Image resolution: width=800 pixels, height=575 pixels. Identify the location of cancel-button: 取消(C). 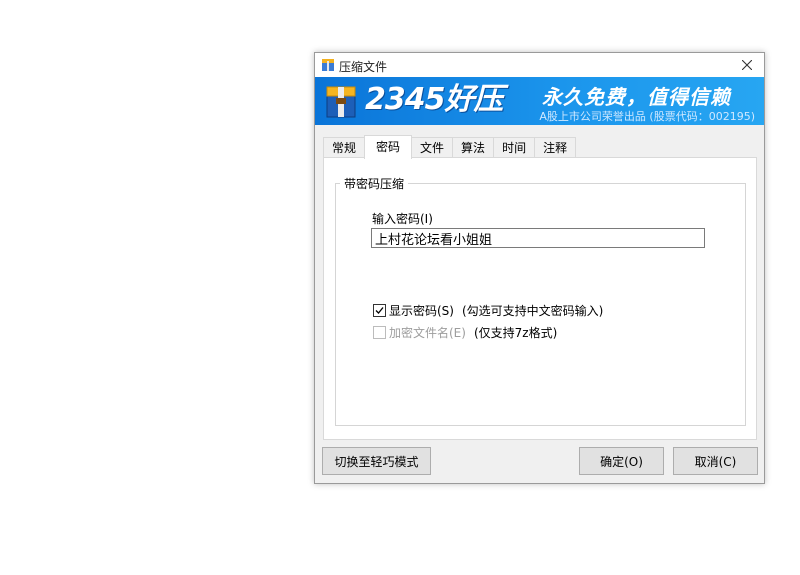
(715, 461).